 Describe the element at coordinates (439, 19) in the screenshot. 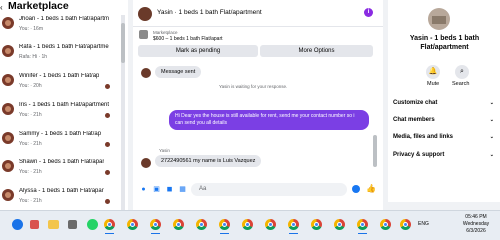

I see `profile-avatar` at that location.